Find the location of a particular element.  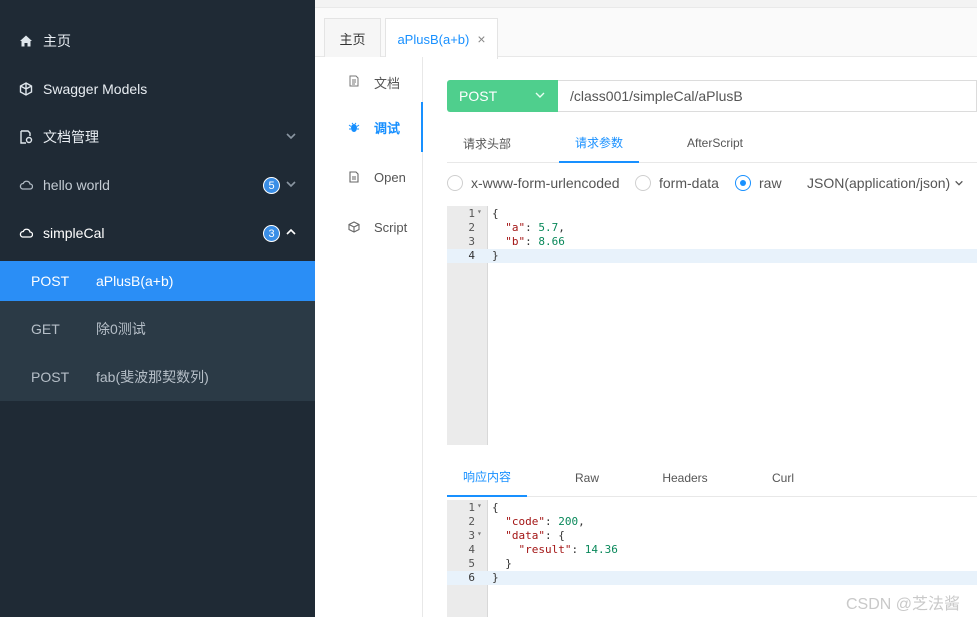

menu-item-script: Script is located at coordinates (369, 227).